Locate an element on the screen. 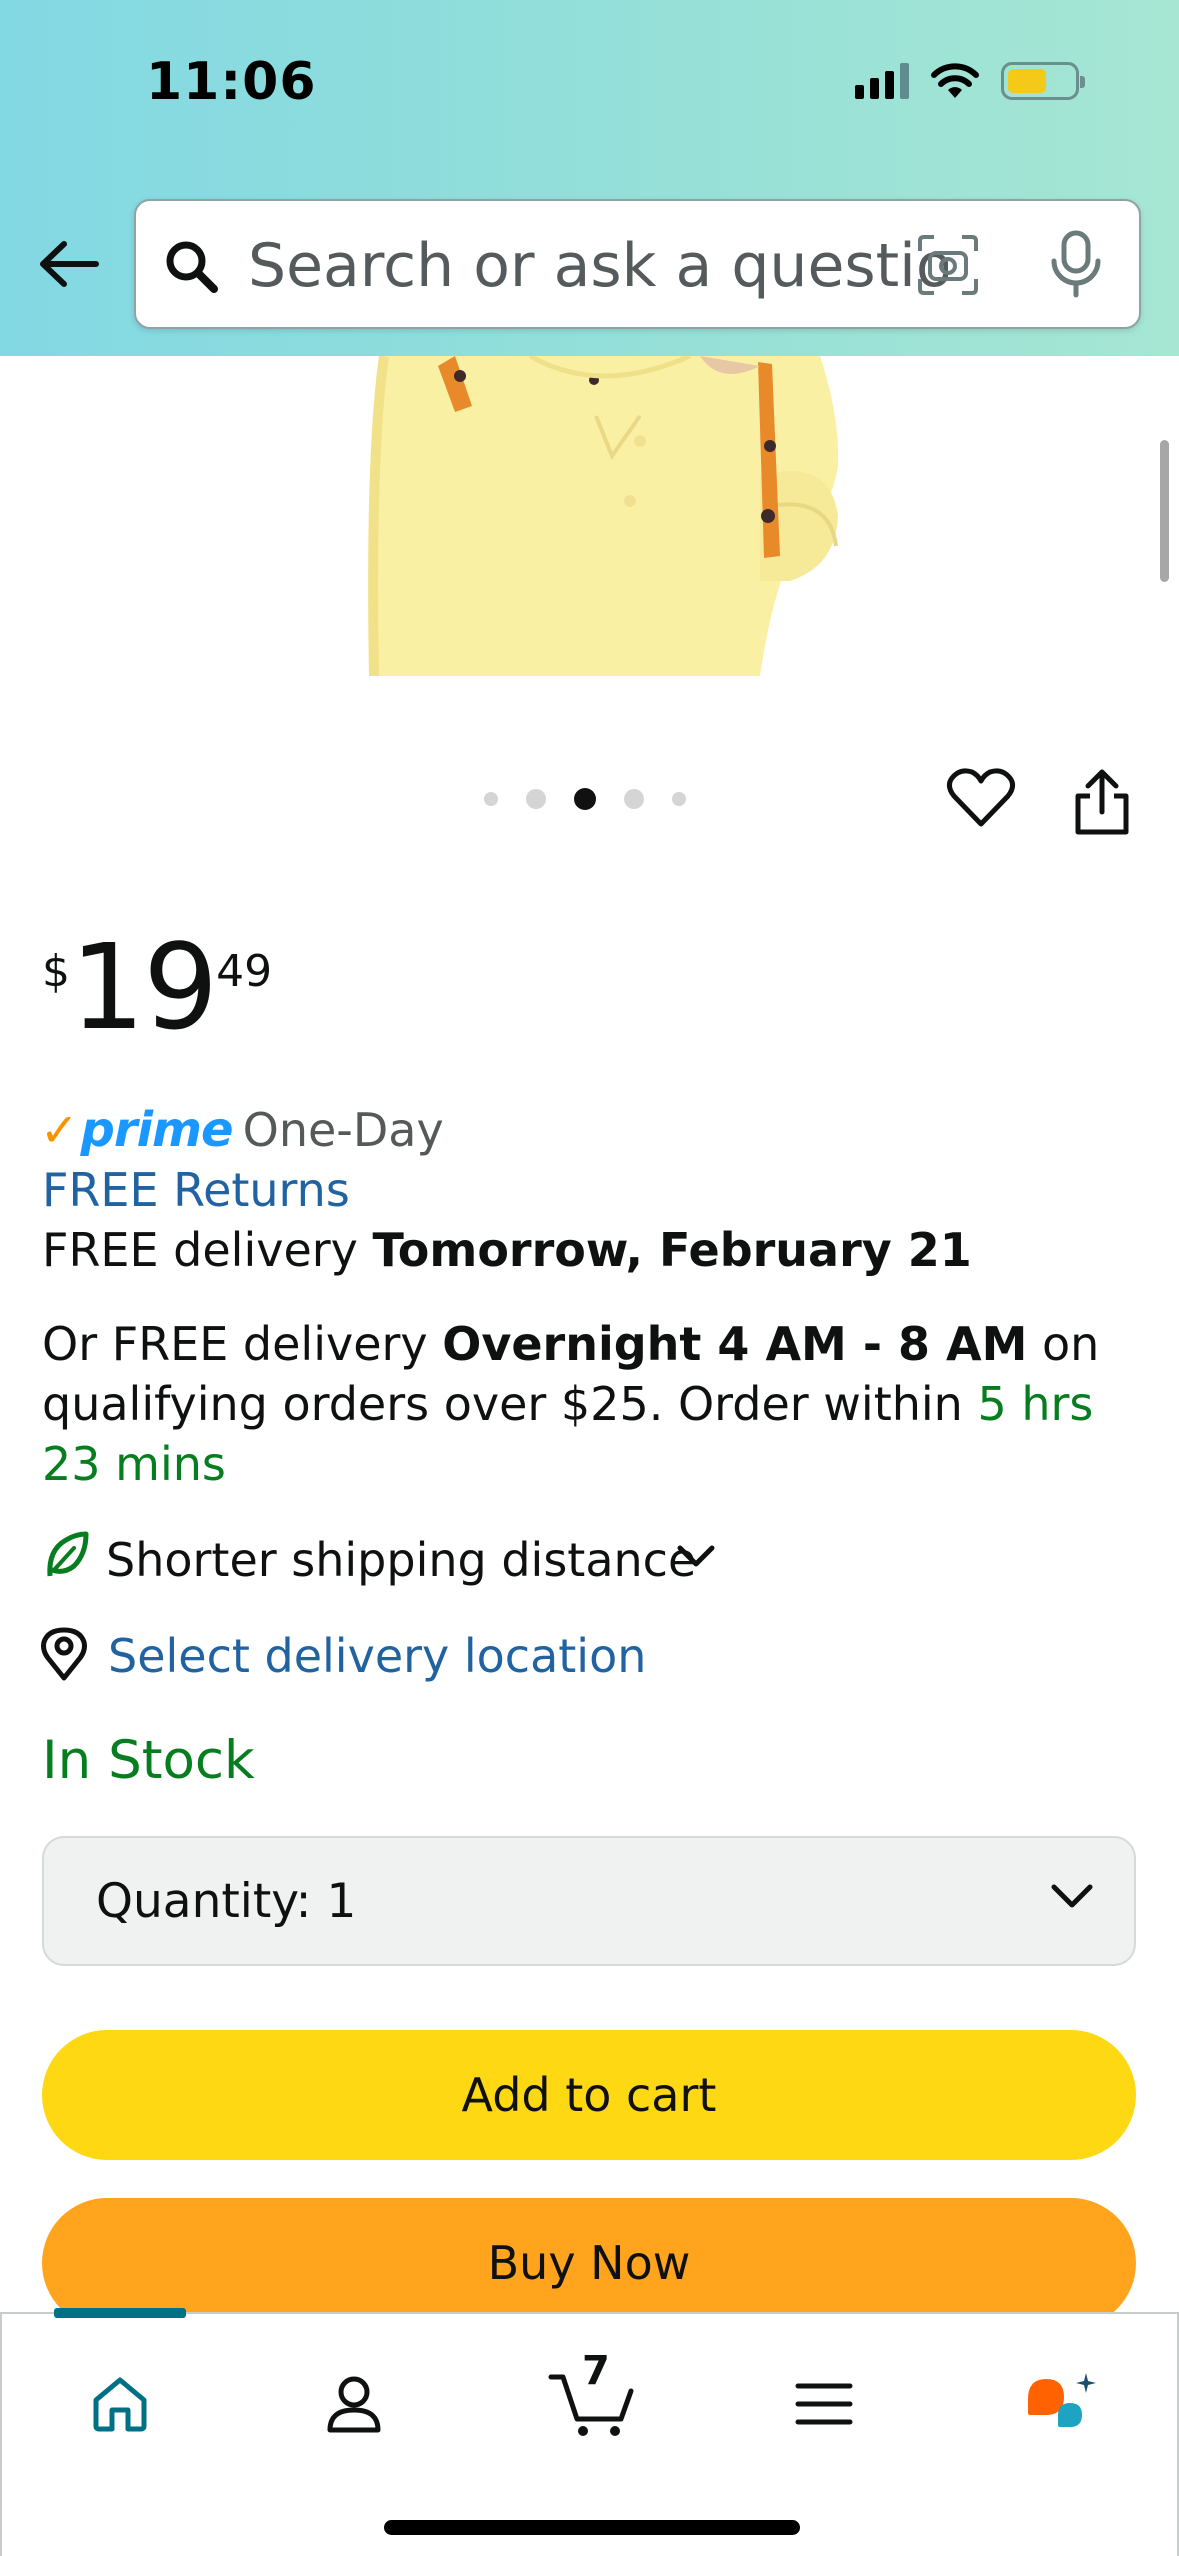 Image resolution: width=1179 pixels, height=2556 pixels. search-placeholder: Search or ask a question is located at coordinates (598, 266).